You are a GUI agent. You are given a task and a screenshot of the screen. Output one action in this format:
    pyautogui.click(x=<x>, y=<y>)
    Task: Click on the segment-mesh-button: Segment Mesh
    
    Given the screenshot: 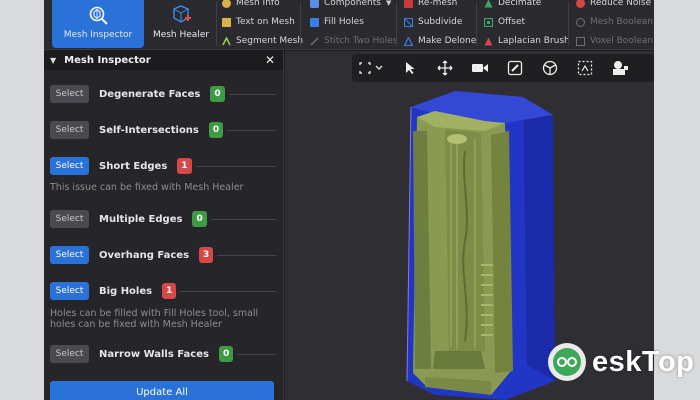 What is the action you would take?
    pyautogui.click(x=262, y=41)
    